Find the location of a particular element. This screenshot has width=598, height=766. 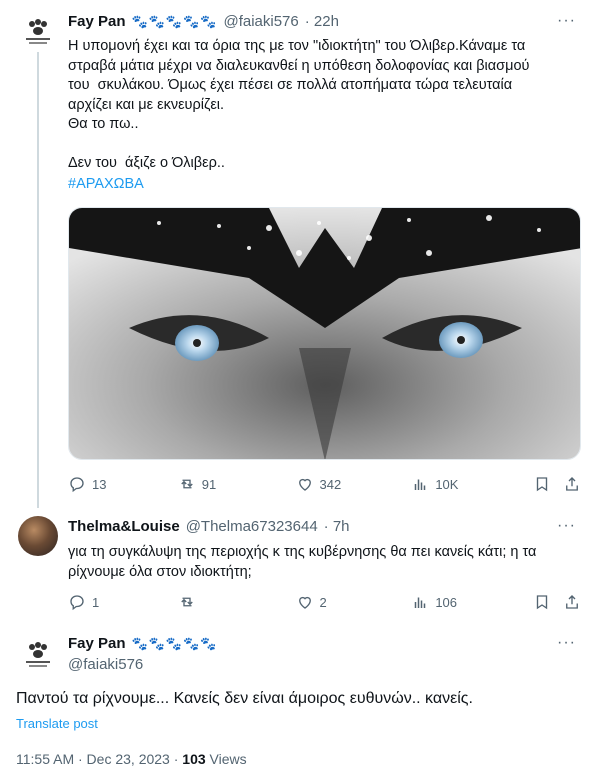

views-count: 10K is located at coordinates (447, 484).